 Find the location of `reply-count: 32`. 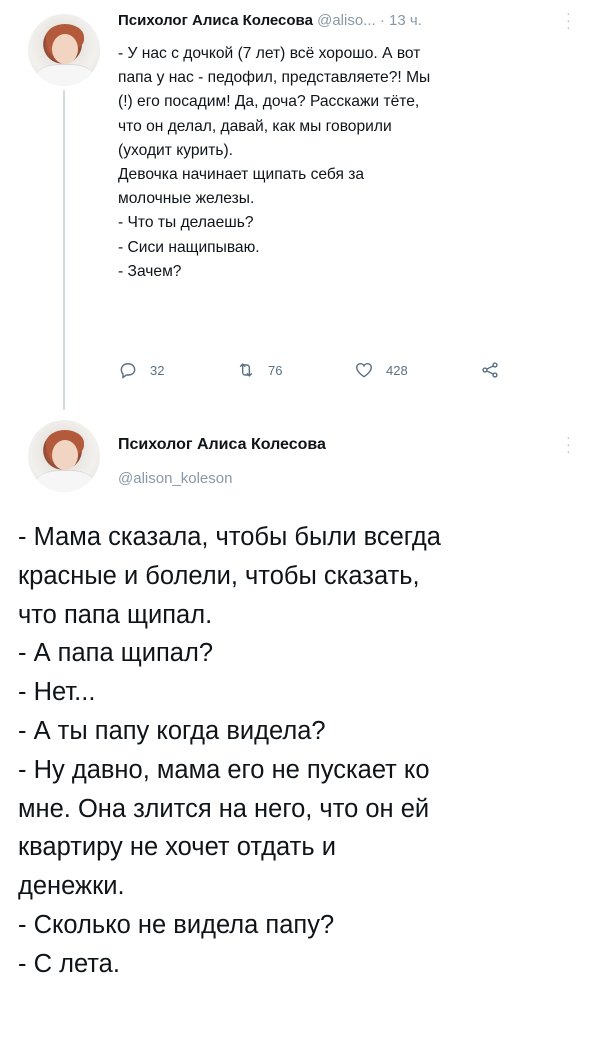

reply-count: 32 is located at coordinates (157, 370).